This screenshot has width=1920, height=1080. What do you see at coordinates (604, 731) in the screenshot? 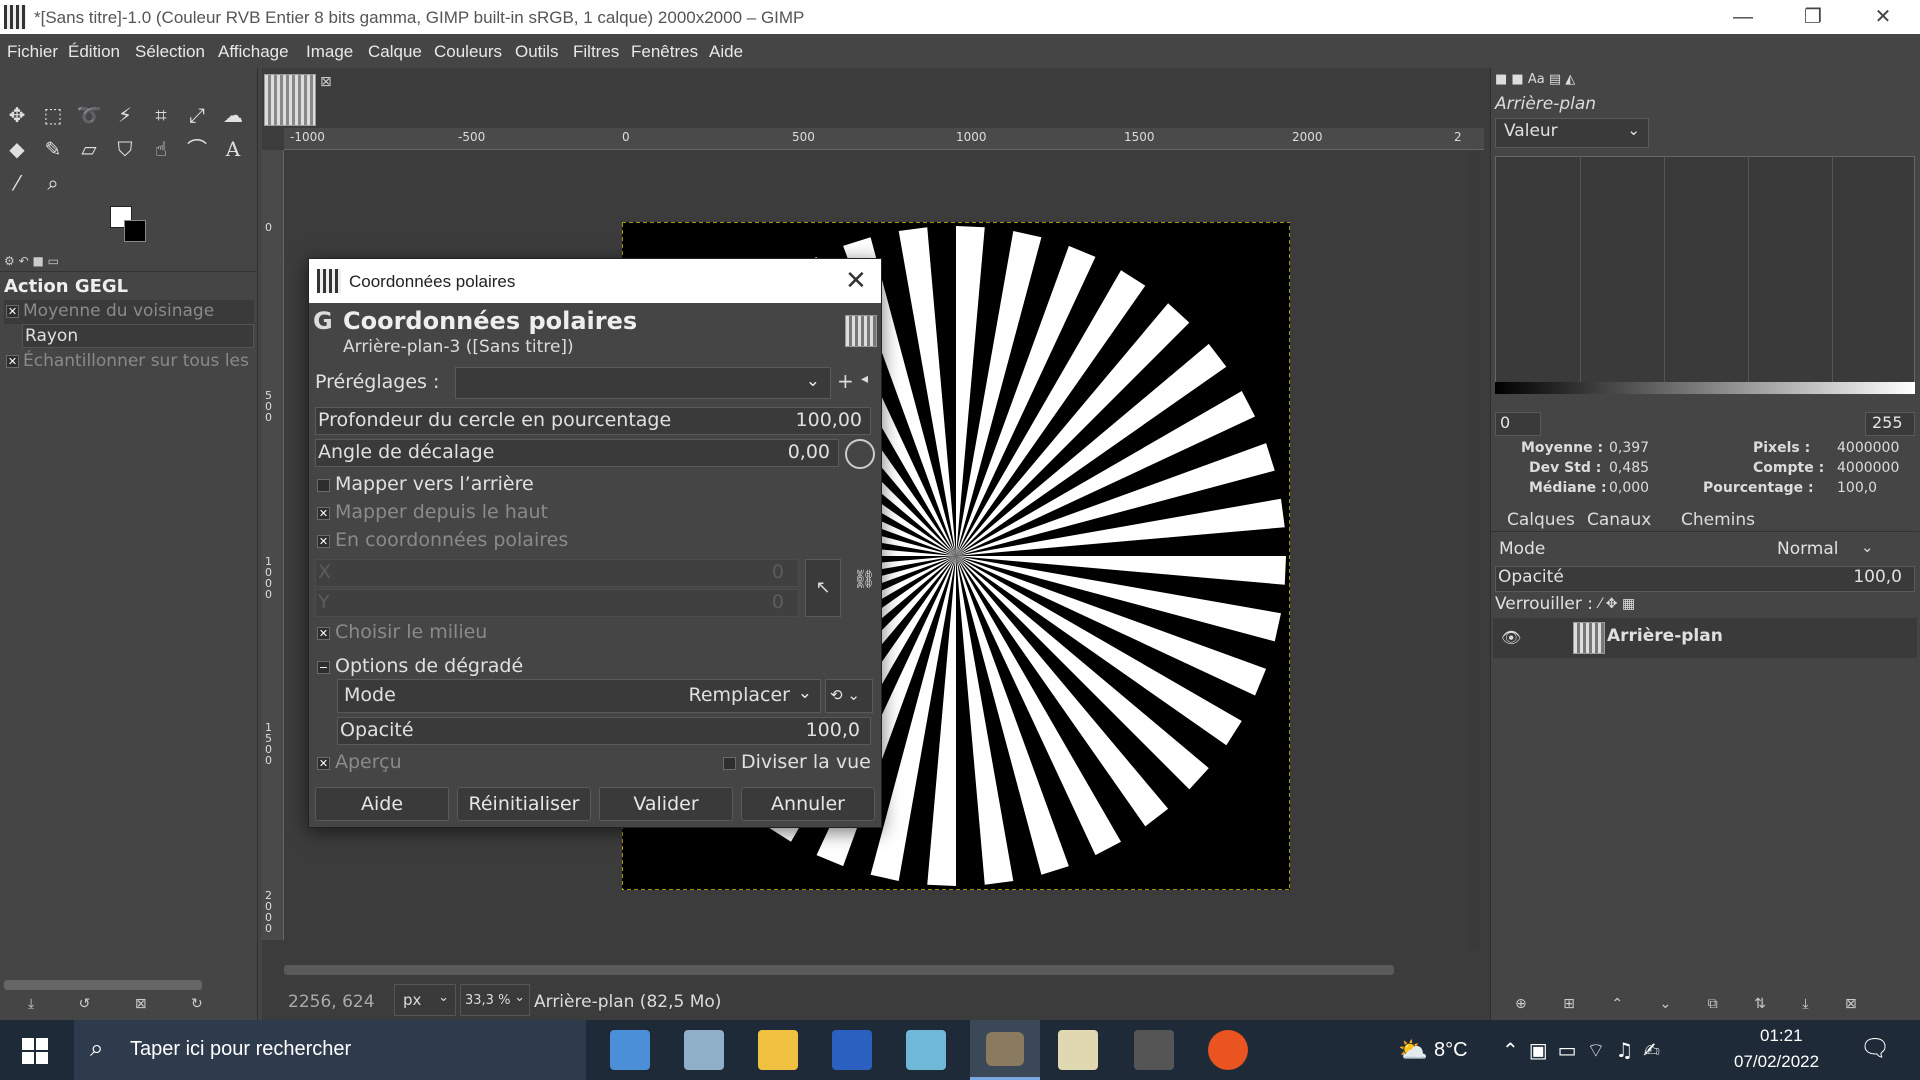
I see `blend-opacity-spin: Opacité 100,0` at bounding box center [604, 731].